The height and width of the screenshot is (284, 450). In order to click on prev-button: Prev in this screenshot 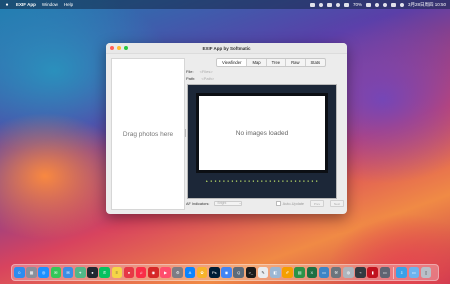, I will do `click(317, 203)`.